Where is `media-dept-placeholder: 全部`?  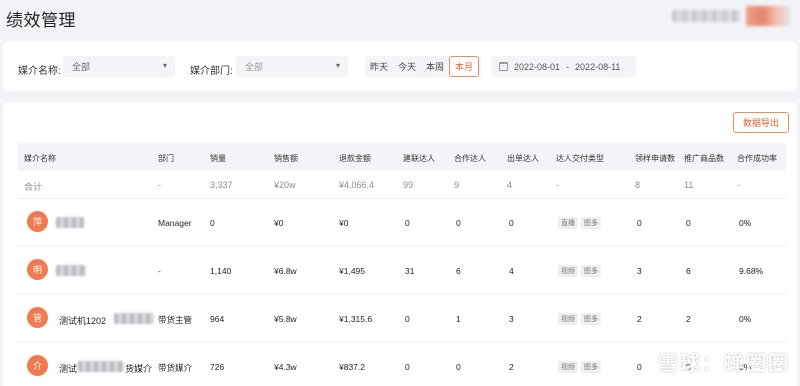
media-dept-placeholder: 全部 is located at coordinates (254, 67).